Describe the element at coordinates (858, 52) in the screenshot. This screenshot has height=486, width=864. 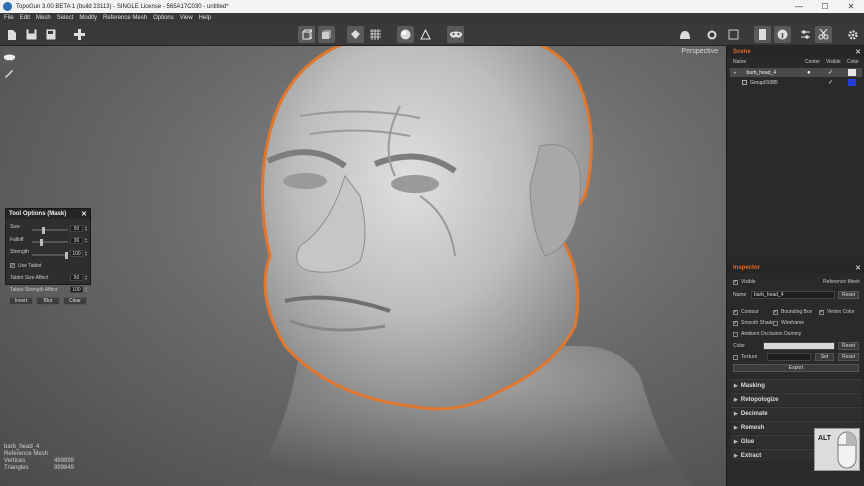
I see `scene-close-icon: ✕` at that location.